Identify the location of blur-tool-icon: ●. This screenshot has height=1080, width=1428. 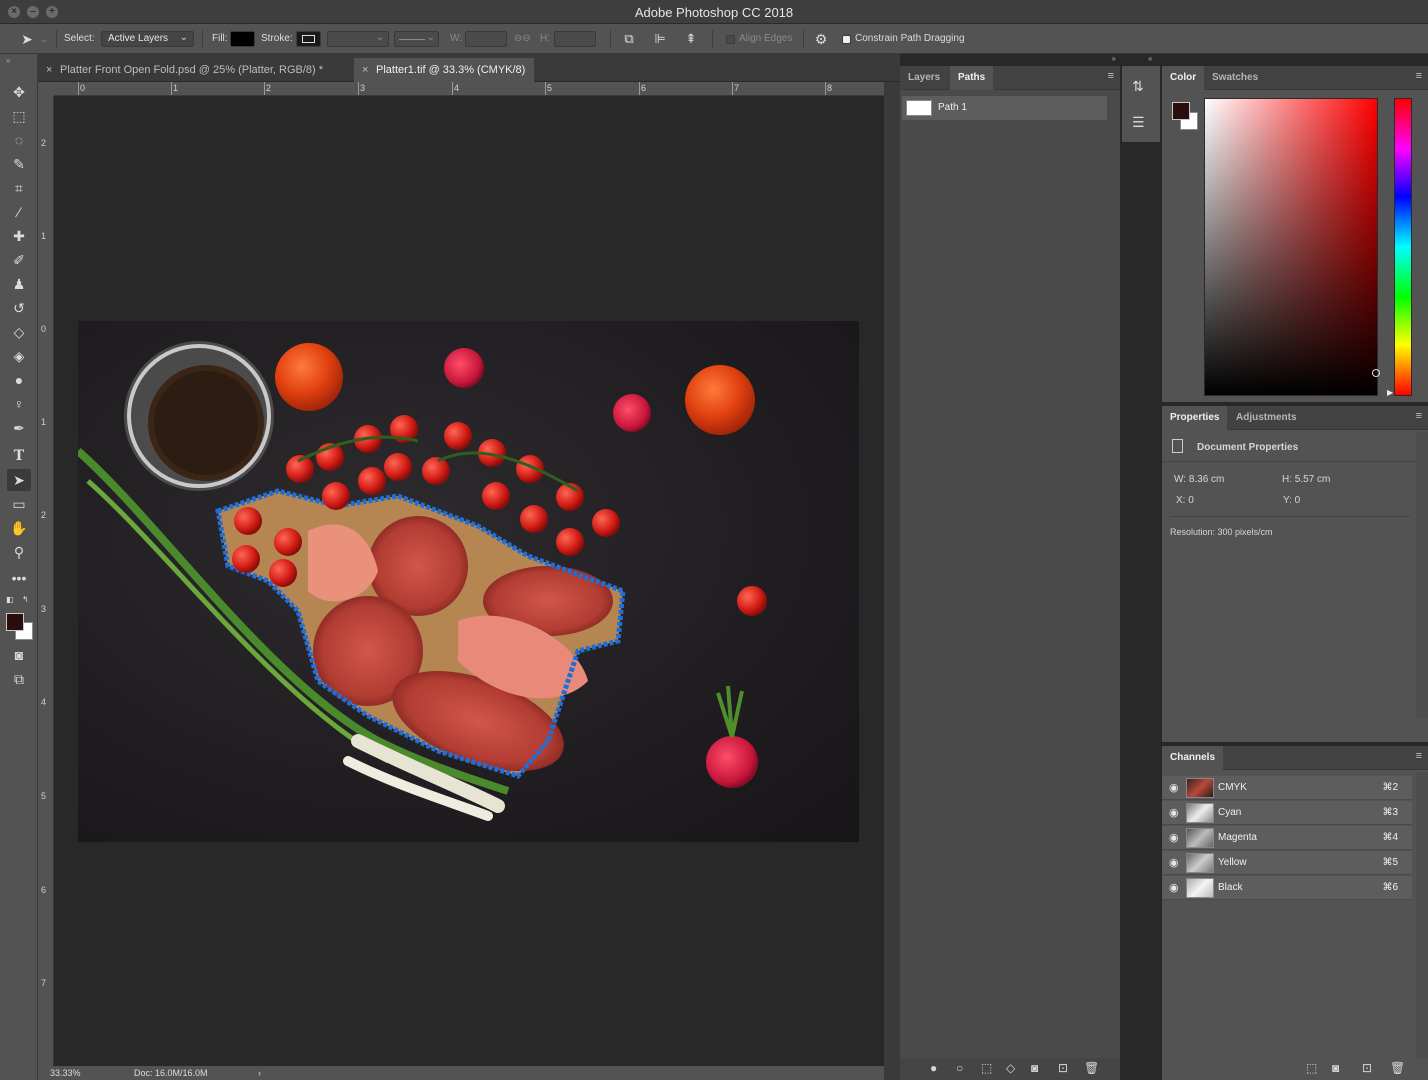
(19, 380).